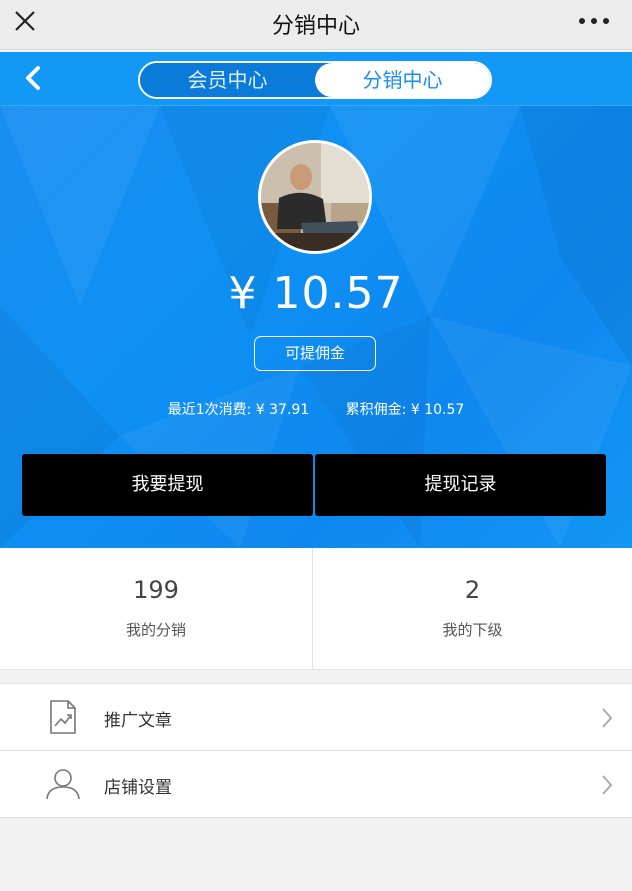 The image size is (632, 891). Describe the element at coordinates (472, 590) in the screenshot. I see `my-subordinates-count: 2` at that location.